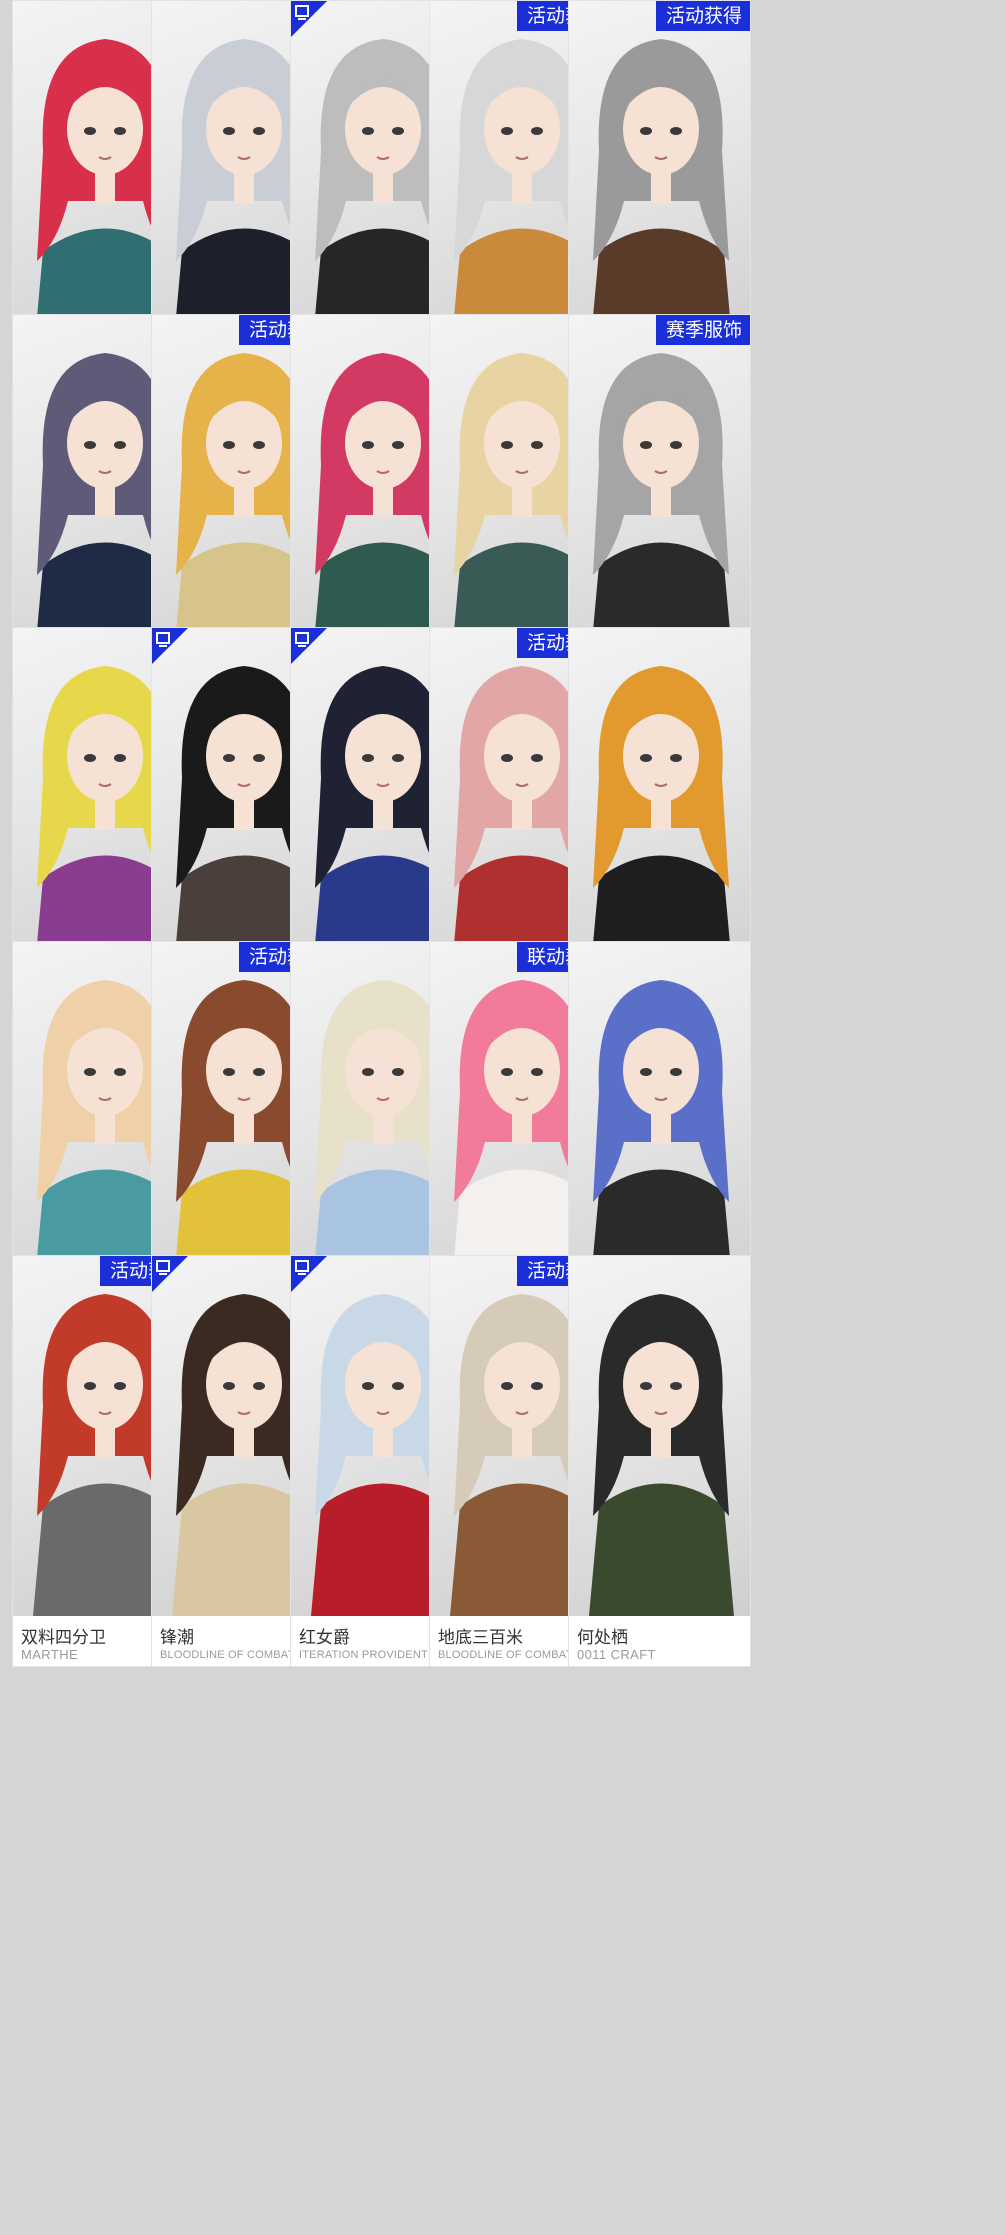 The image size is (1006, 2235). I want to click on skin-series: 0011 CRAFT, so click(616, 1654).